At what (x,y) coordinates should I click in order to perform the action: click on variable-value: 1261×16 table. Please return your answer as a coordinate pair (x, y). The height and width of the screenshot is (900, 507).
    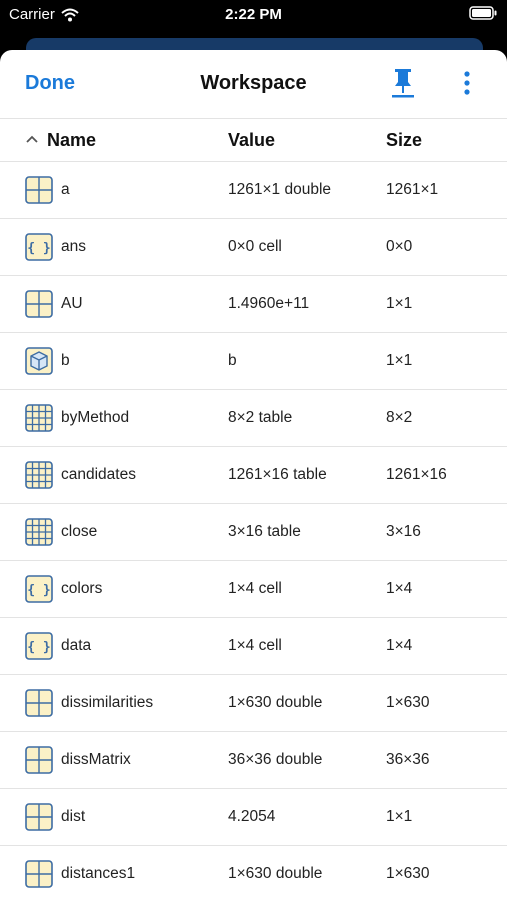
    Looking at the image, I should click on (277, 474).